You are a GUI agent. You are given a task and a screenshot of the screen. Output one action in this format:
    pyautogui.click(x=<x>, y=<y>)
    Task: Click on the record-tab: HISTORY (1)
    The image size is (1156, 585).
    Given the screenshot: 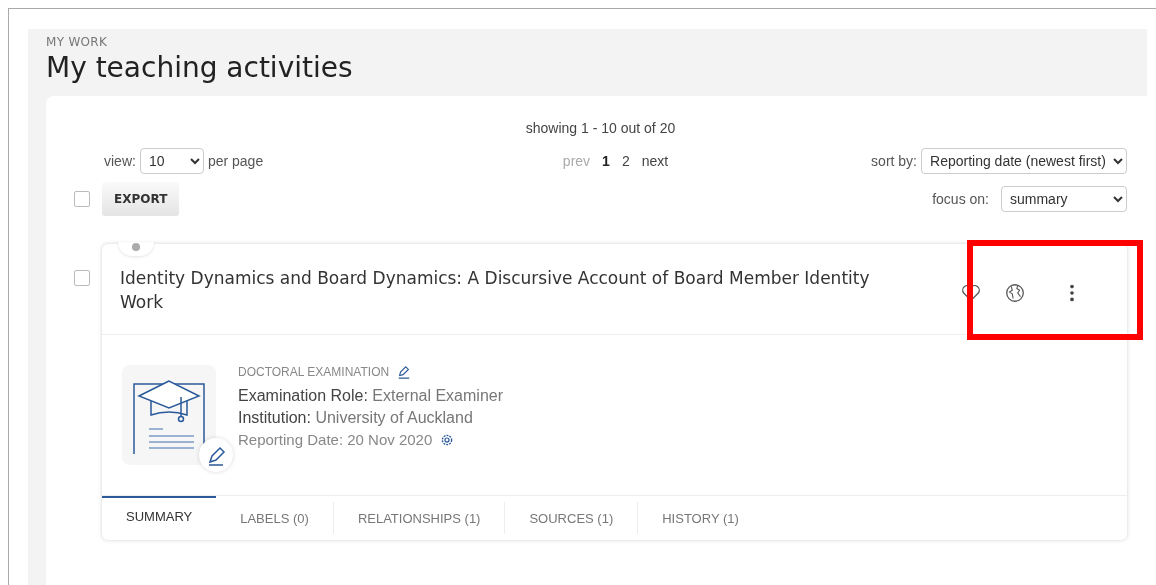 What is the action you would take?
    pyautogui.click(x=700, y=518)
    